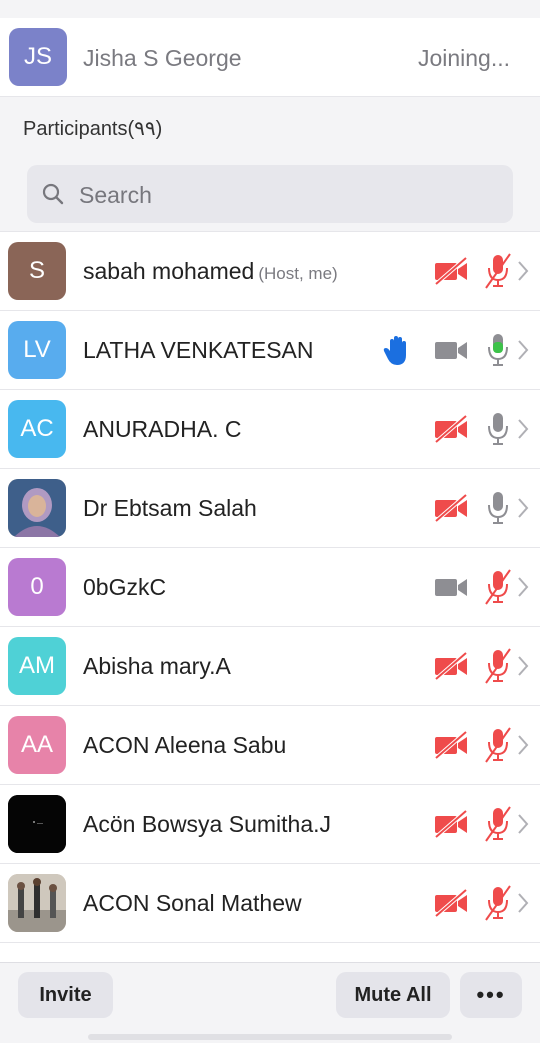 Image resolution: width=540 pixels, height=1043 pixels. I want to click on participant-row: S sabah mohamed (Host, me), so click(270, 271).